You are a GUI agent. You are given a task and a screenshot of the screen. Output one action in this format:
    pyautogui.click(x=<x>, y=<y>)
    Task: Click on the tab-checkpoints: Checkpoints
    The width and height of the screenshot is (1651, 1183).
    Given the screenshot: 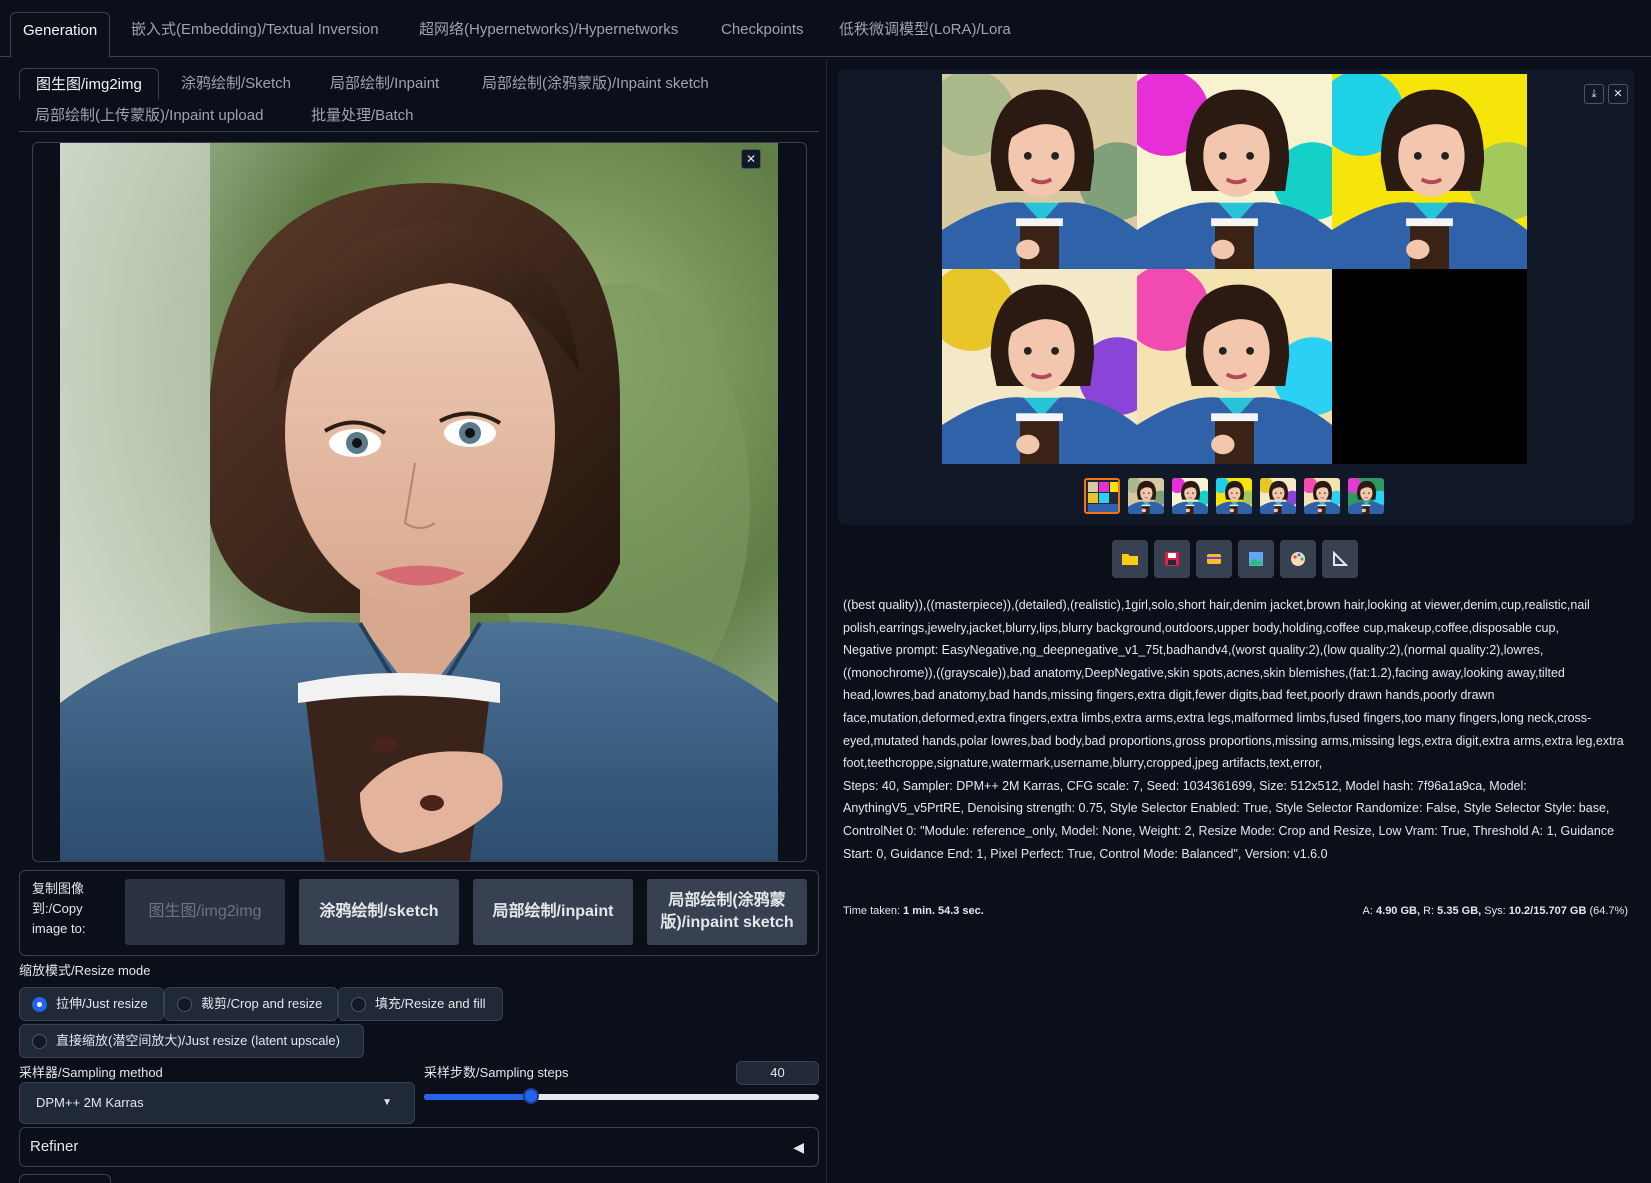 What is the action you would take?
    pyautogui.click(x=762, y=35)
    